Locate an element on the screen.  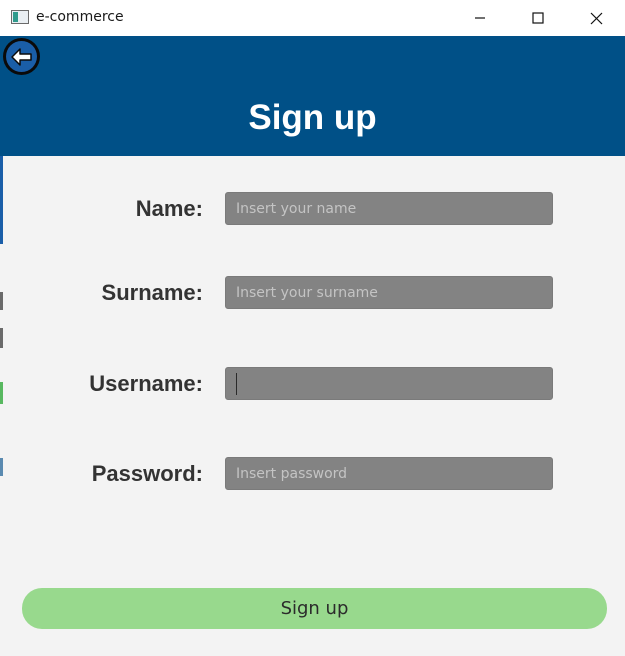
name-row: Name: is located at coordinates (312, 209).